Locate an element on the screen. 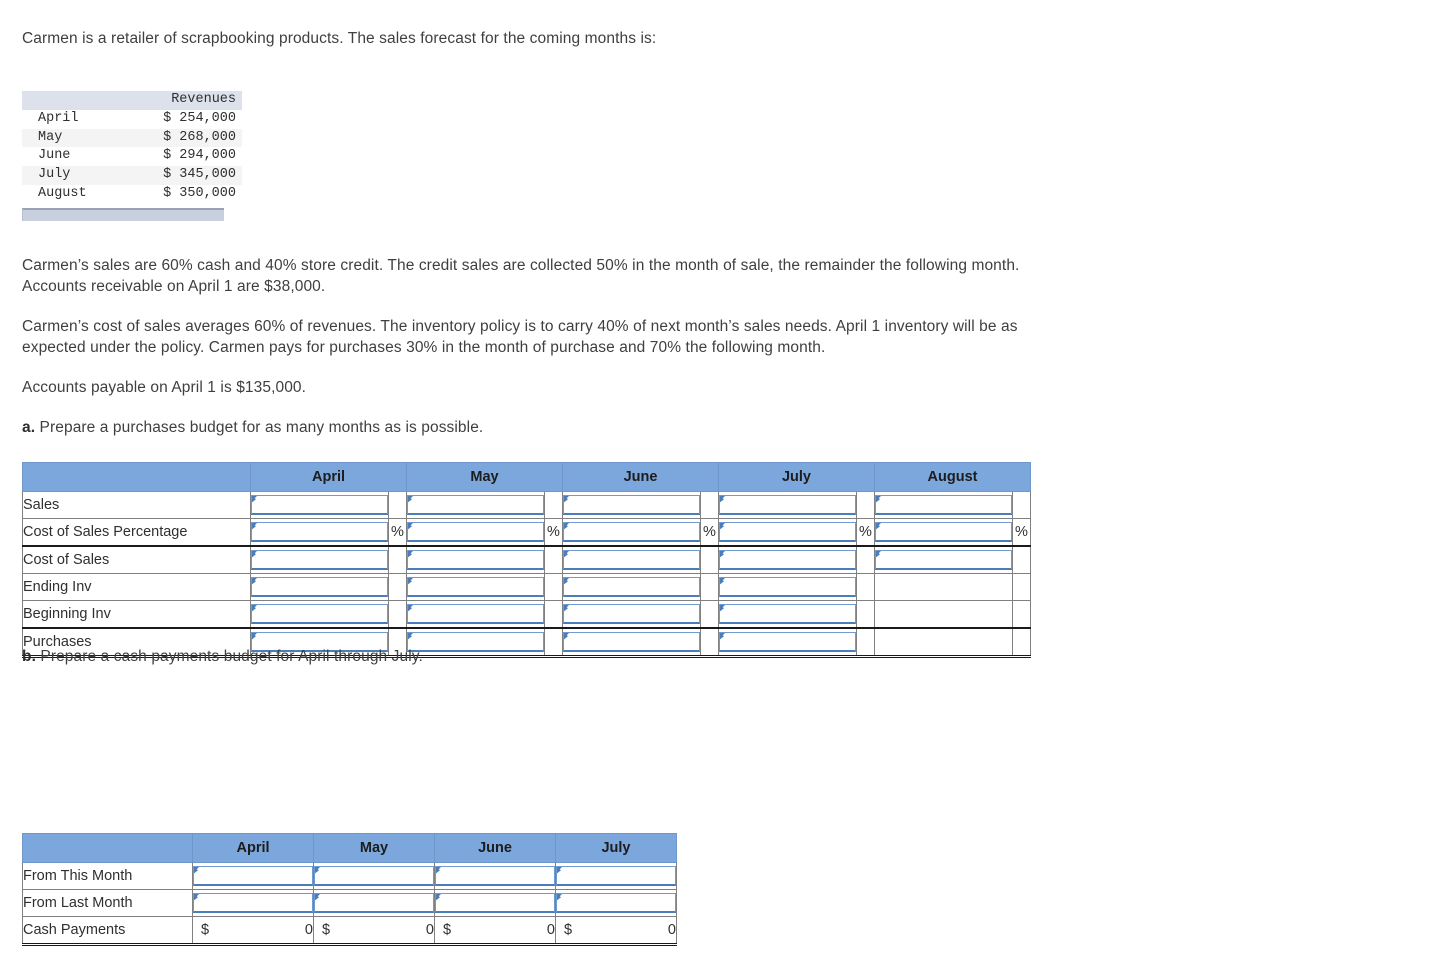 Image resolution: width=1437 pixels, height=976 pixels. cash-header-may: May is located at coordinates (374, 848).